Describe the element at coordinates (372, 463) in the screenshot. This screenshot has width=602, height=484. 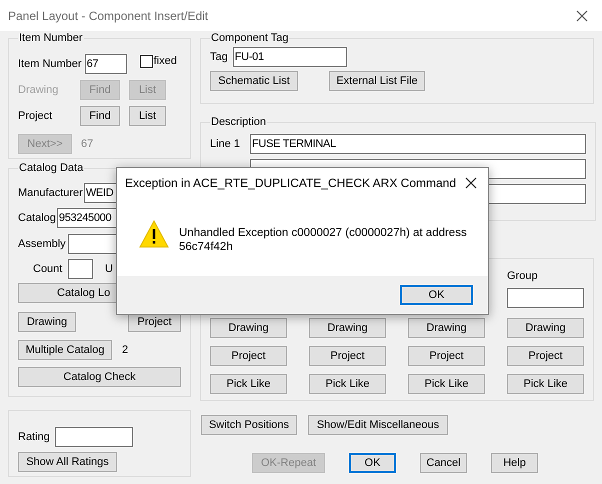
I see `dialog-button: OK` at that location.